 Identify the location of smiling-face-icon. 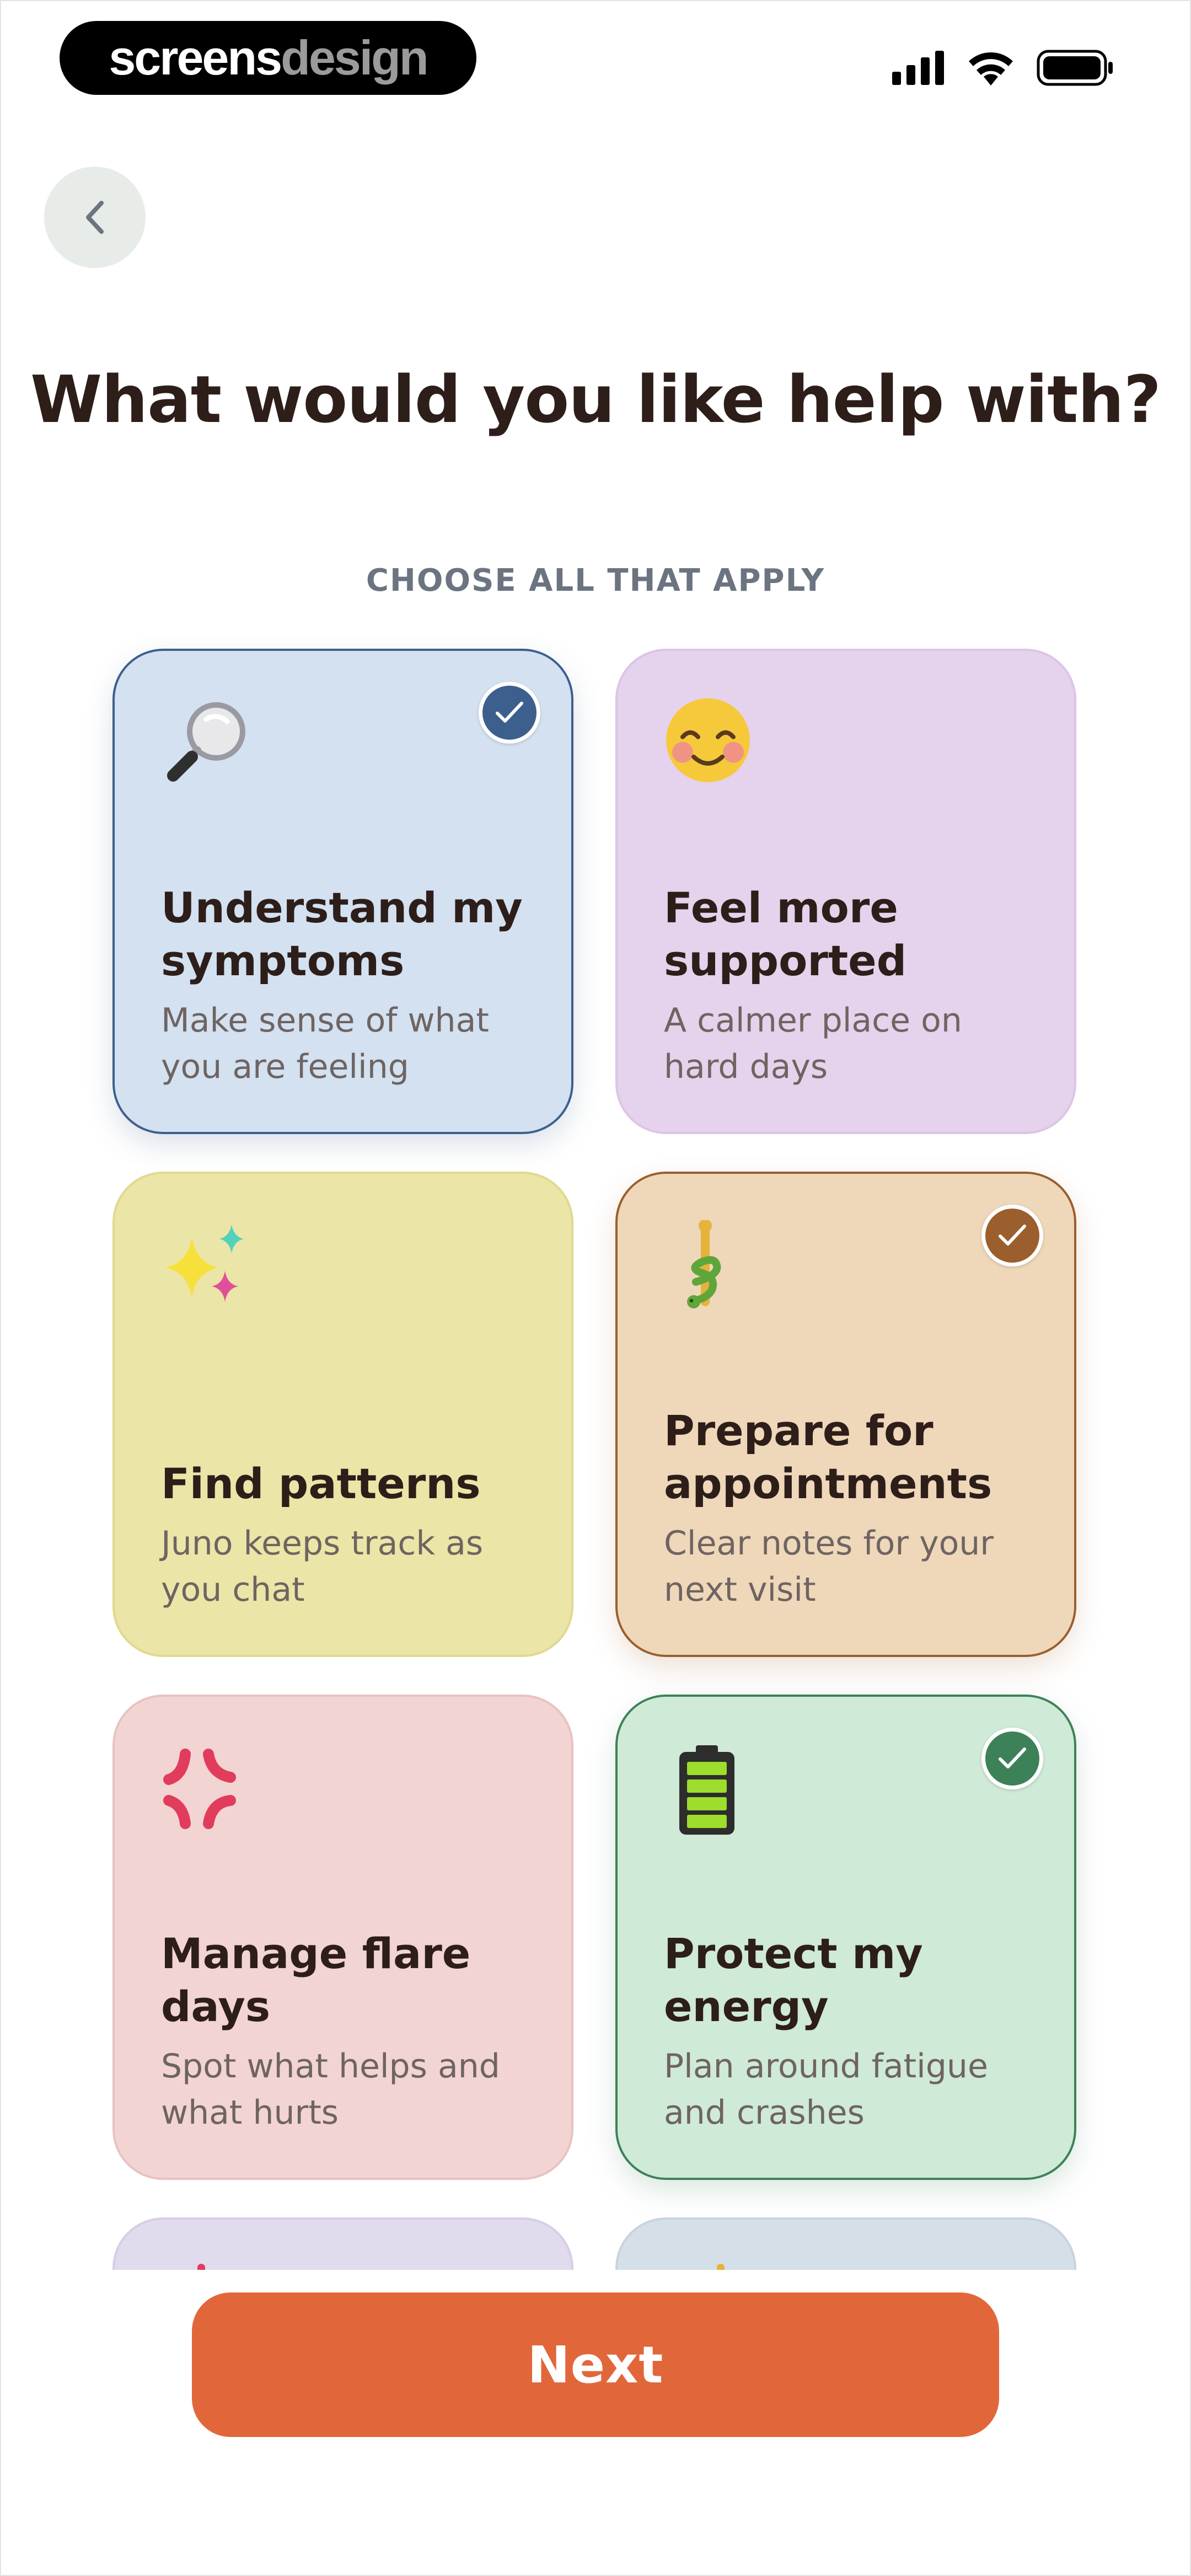
(708, 740).